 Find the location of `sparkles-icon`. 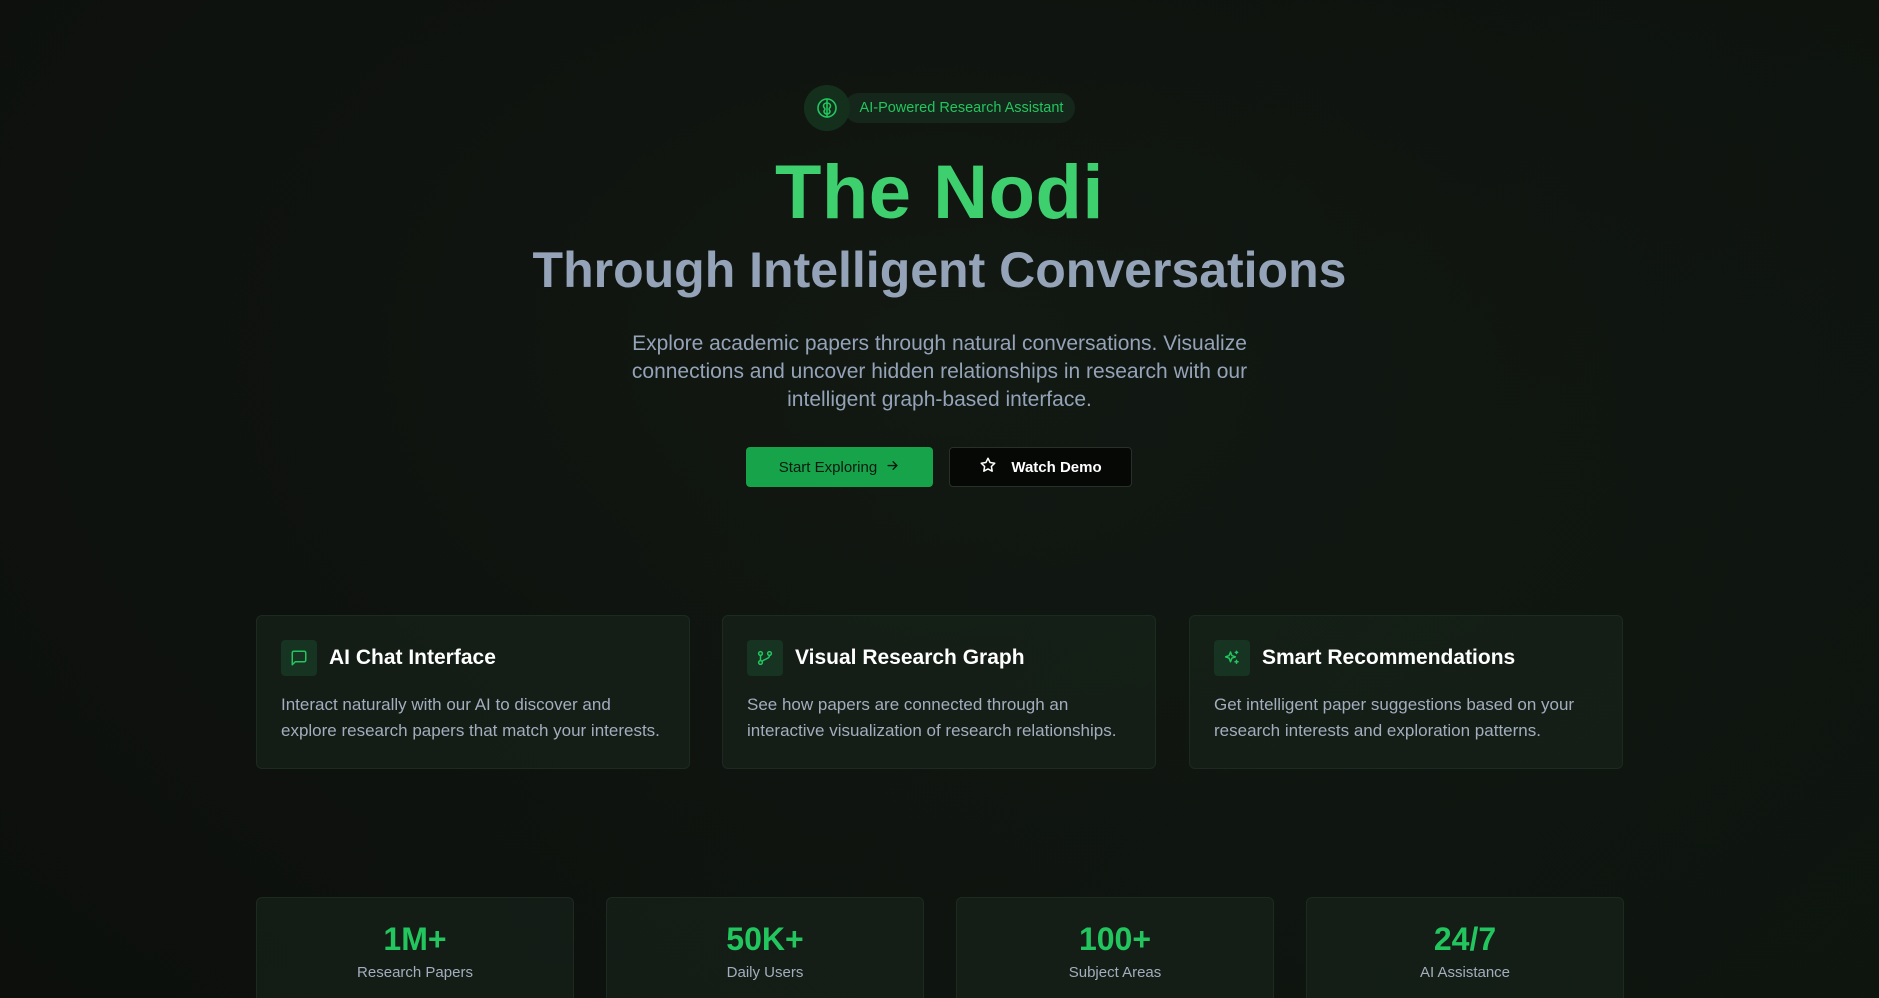

sparkles-icon is located at coordinates (1232, 658).